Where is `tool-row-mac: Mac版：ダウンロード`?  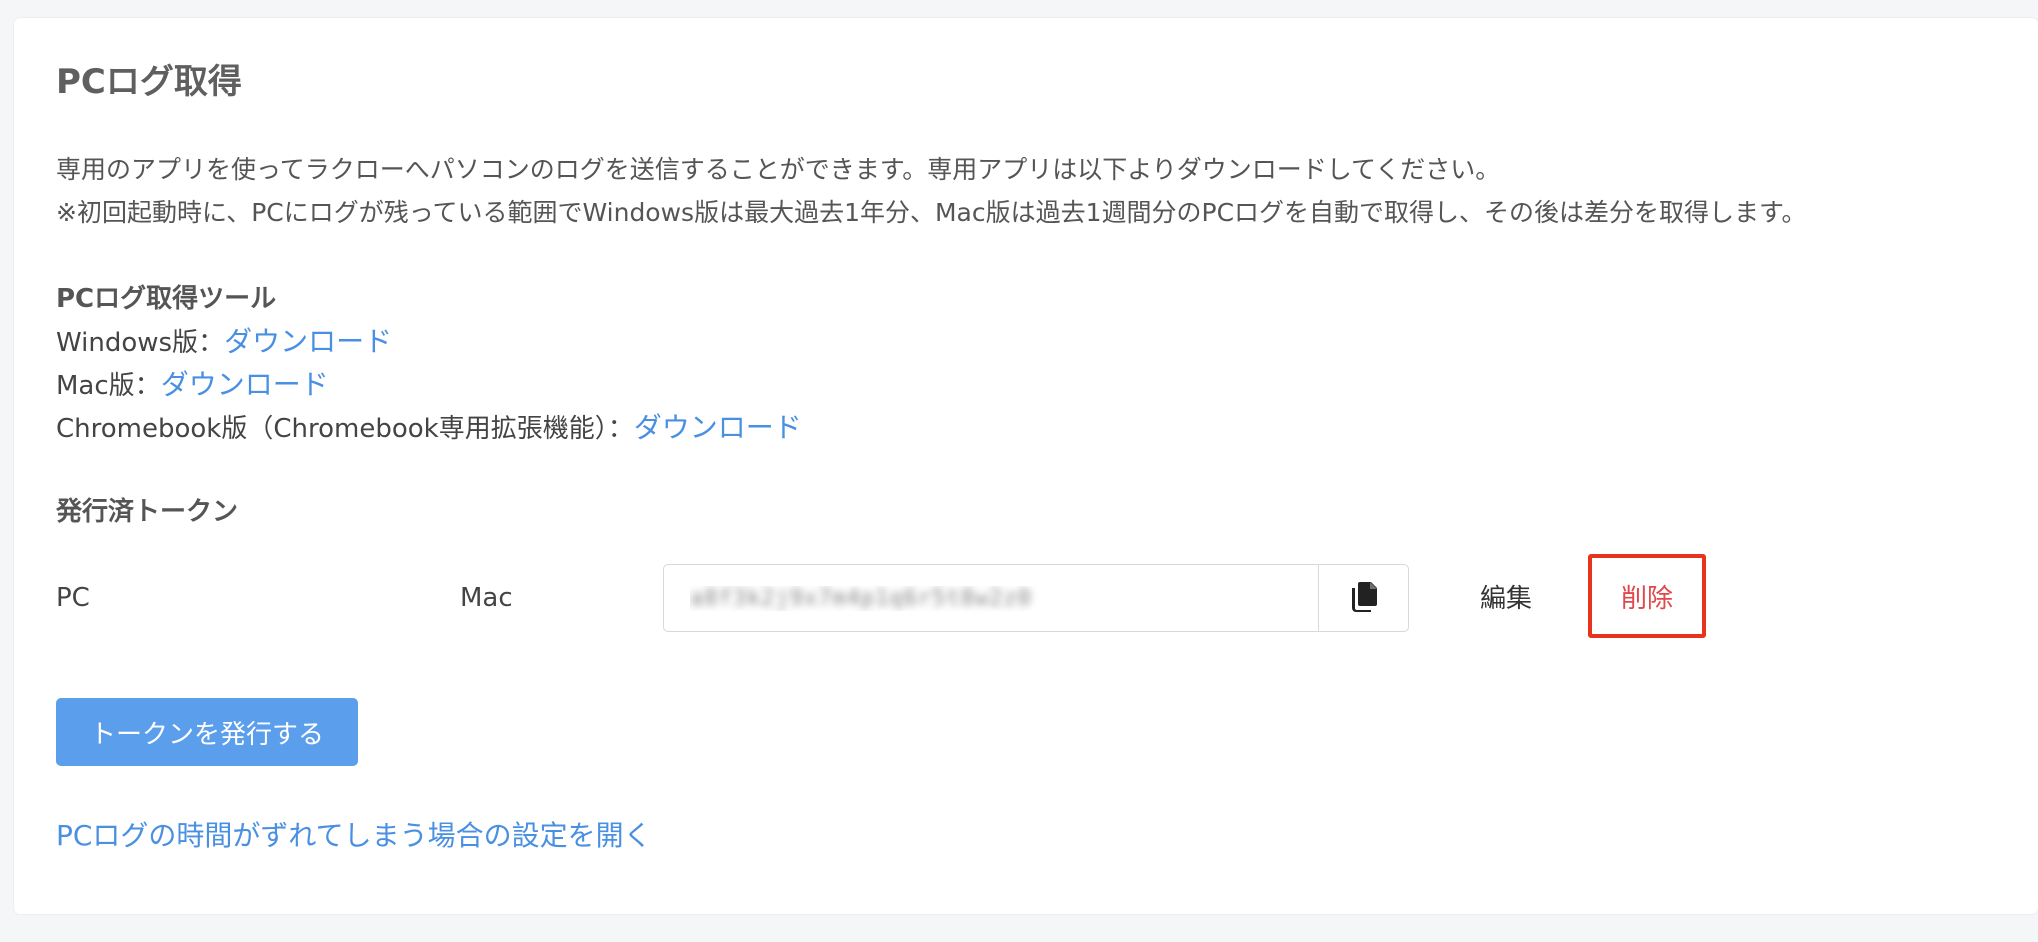 tool-row-mac: Mac版：ダウンロード is located at coordinates (192, 383).